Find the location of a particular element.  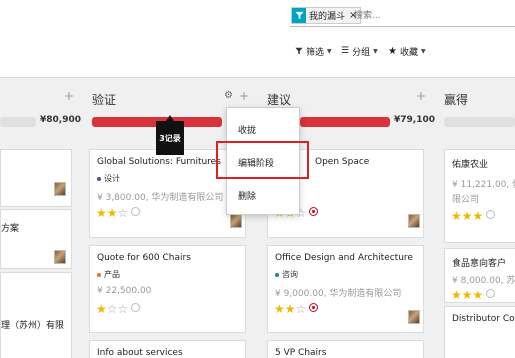

kanban-card is located at coordinates (36, 178).